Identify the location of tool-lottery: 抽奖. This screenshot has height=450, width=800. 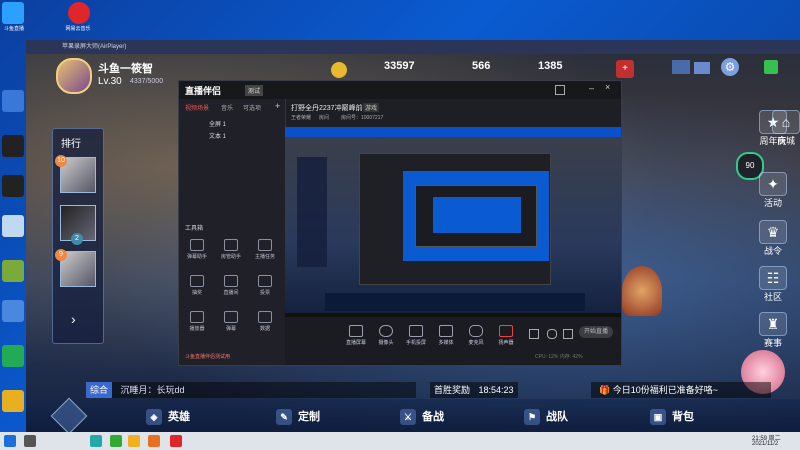
(197, 285).